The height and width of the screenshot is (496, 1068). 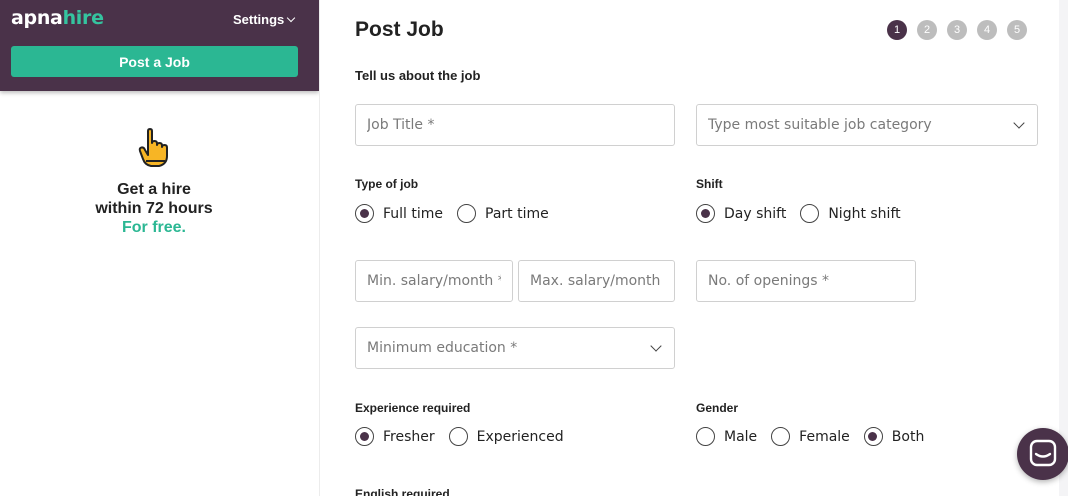 I want to click on education-select, so click(x=515, y=348).